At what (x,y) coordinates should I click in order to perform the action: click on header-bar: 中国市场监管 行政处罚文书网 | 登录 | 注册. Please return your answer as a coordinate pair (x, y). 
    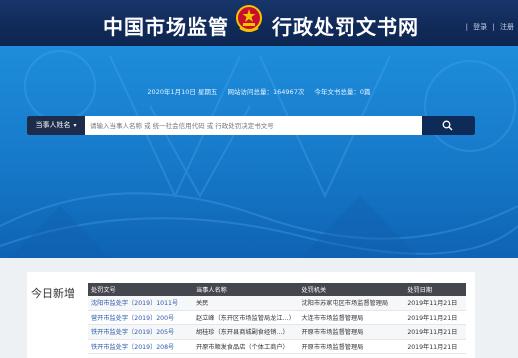
    Looking at the image, I should click on (259, 23).